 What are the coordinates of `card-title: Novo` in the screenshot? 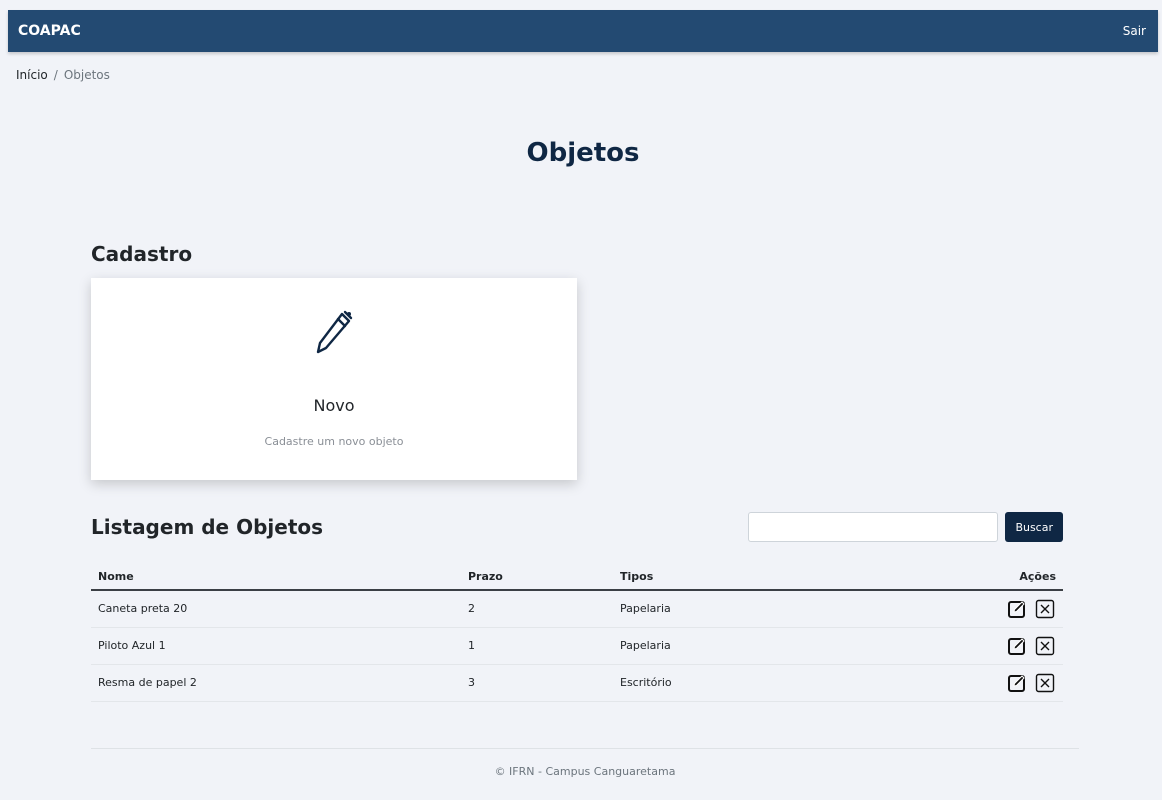 It's located at (334, 405).